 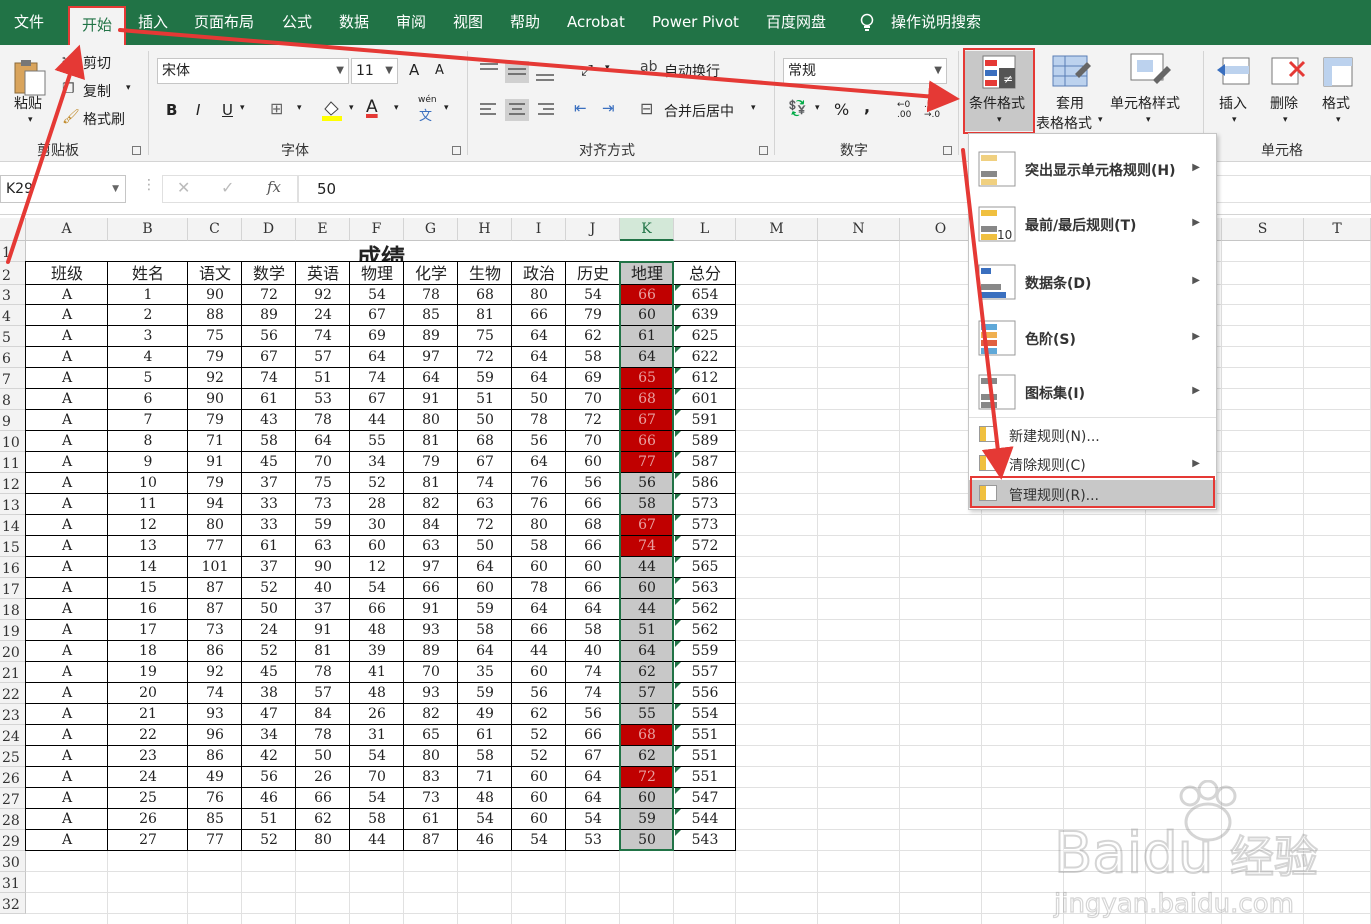 What do you see at coordinates (148, 840) in the screenshot?
I see `table-cell: 27` at bounding box center [148, 840].